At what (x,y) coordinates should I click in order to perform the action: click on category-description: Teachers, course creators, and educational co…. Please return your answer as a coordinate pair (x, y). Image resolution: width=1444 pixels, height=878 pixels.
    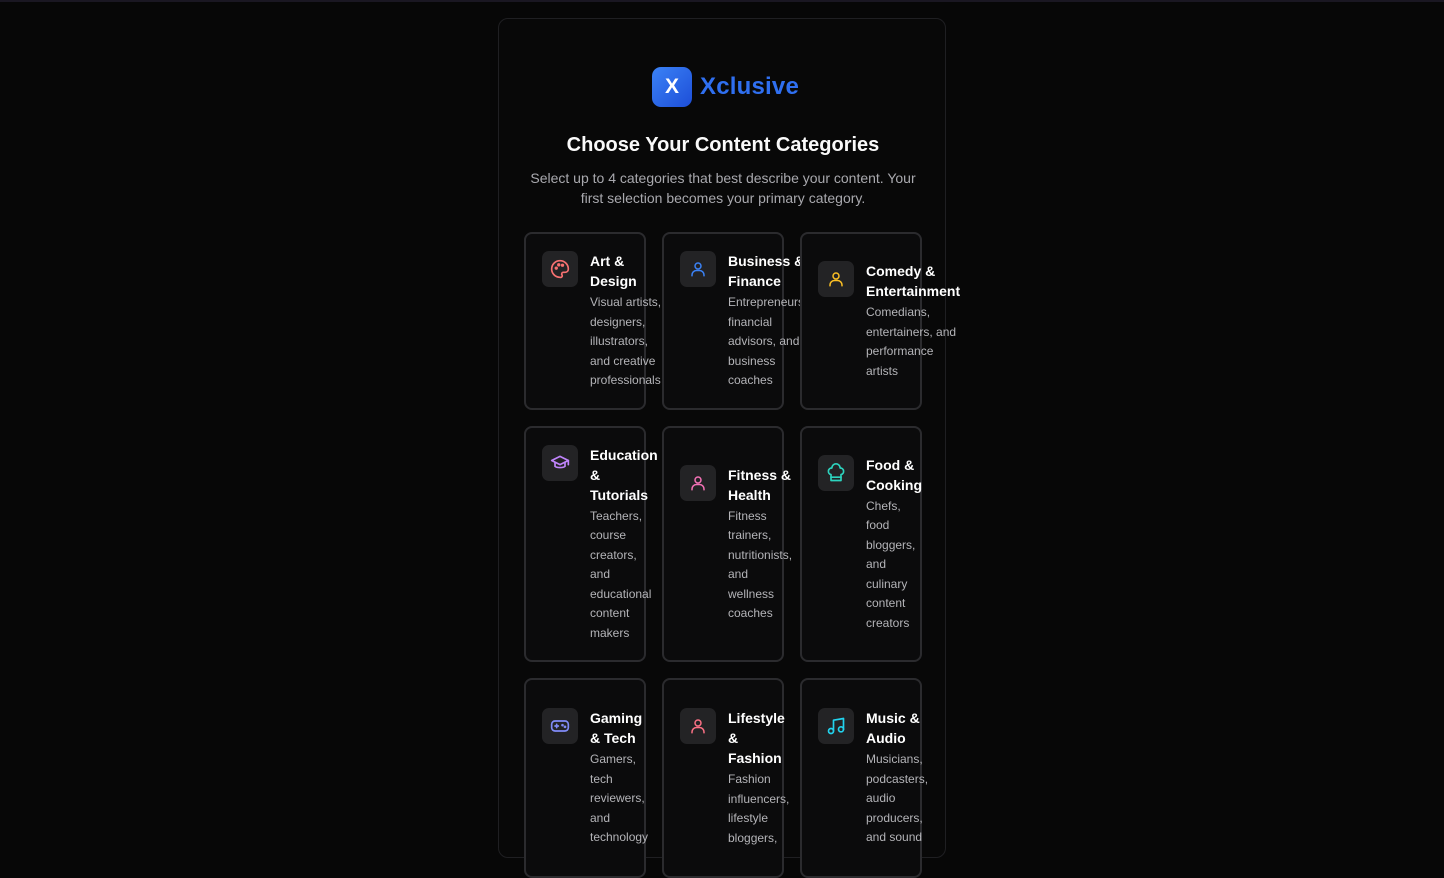
    Looking at the image, I should click on (624, 575).